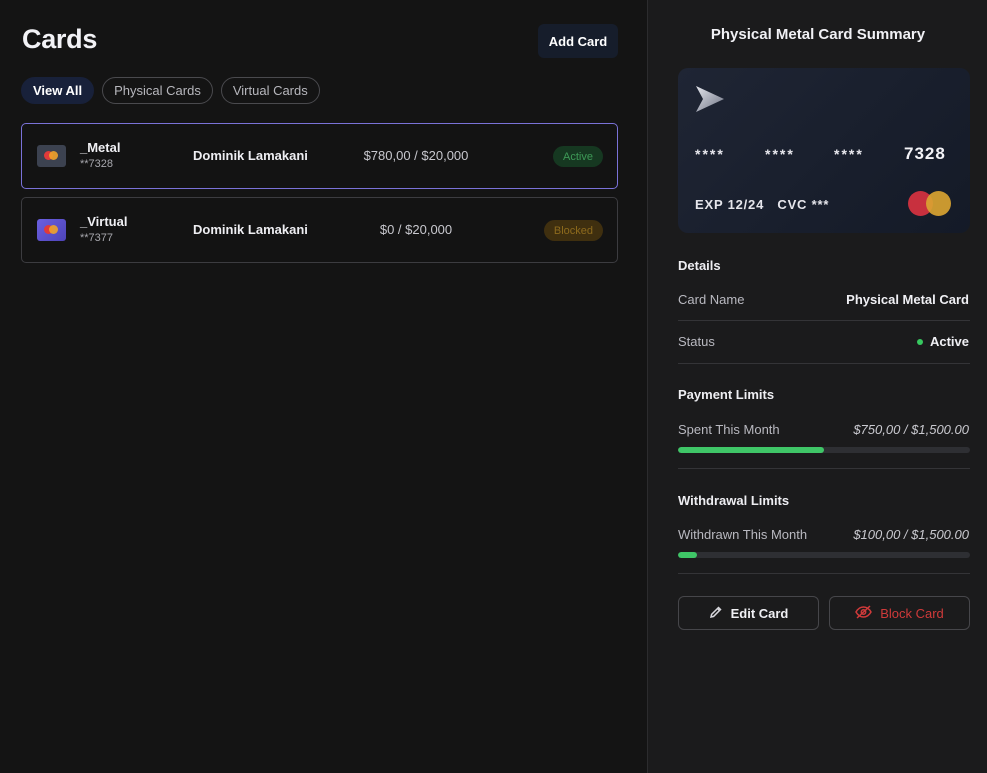 This screenshot has height=773, width=987. What do you see at coordinates (907, 299) in the screenshot?
I see `card-name-value: Physical Metal Card` at bounding box center [907, 299].